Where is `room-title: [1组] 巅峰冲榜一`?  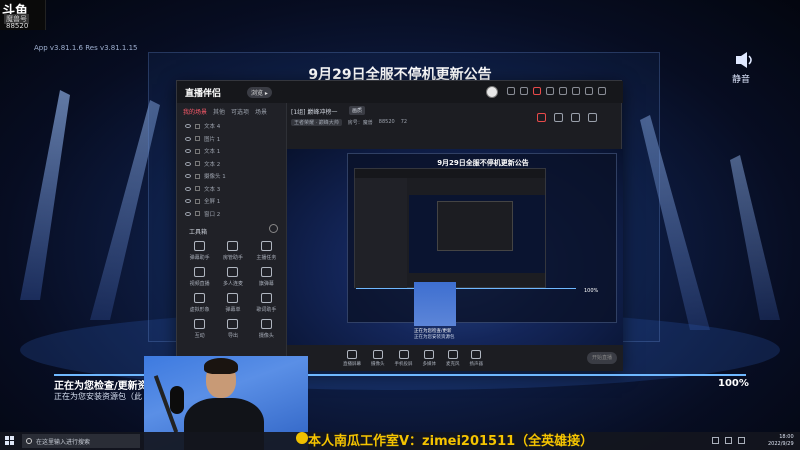
room-title: [1组] 巅峰冲榜一 is located at coordinates (314, 111).